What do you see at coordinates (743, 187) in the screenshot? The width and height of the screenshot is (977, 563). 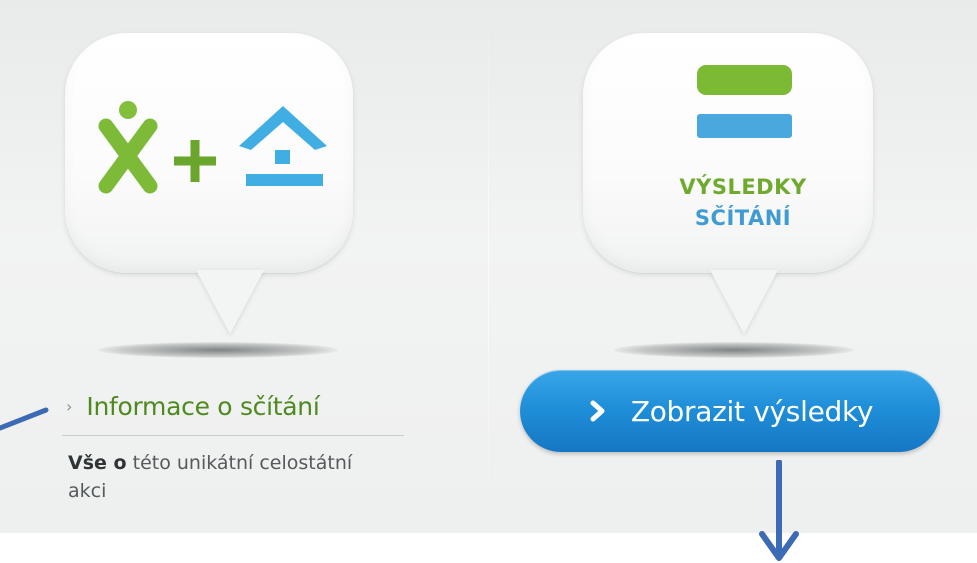 I see `results-title-line1: VÝSLEDKY` at bounding box center [743, 187].